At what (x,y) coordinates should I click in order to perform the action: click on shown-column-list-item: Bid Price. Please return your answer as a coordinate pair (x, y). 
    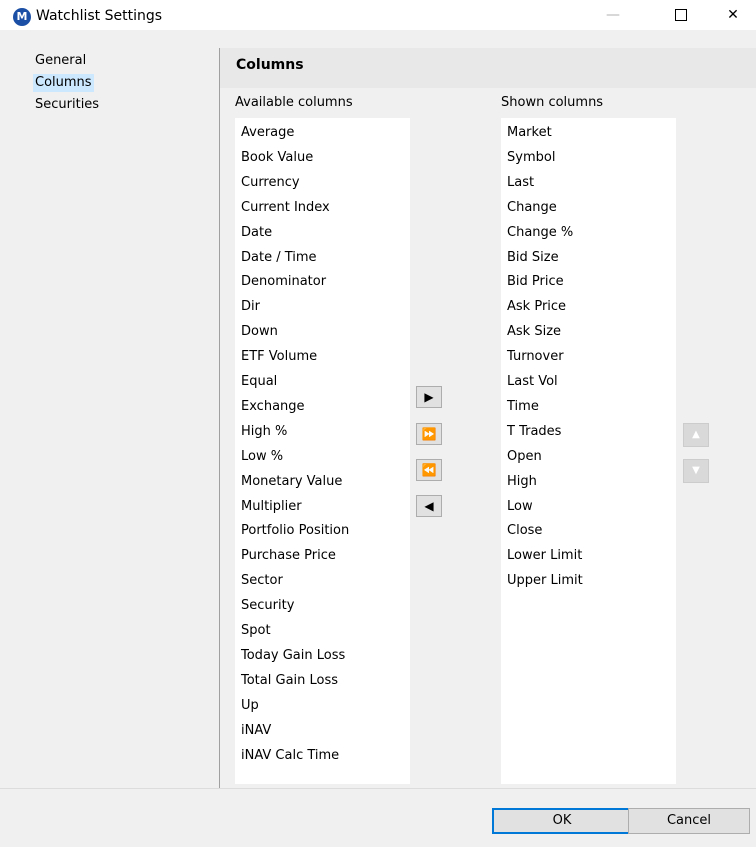
    Looking at the image, I should click on (535, 281).